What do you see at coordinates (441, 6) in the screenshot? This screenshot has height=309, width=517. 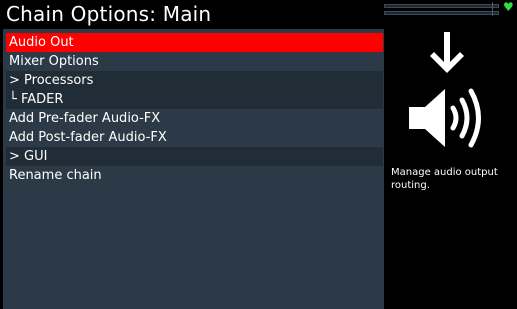 I see `level-meter-left` at bounding box center [441, 6].